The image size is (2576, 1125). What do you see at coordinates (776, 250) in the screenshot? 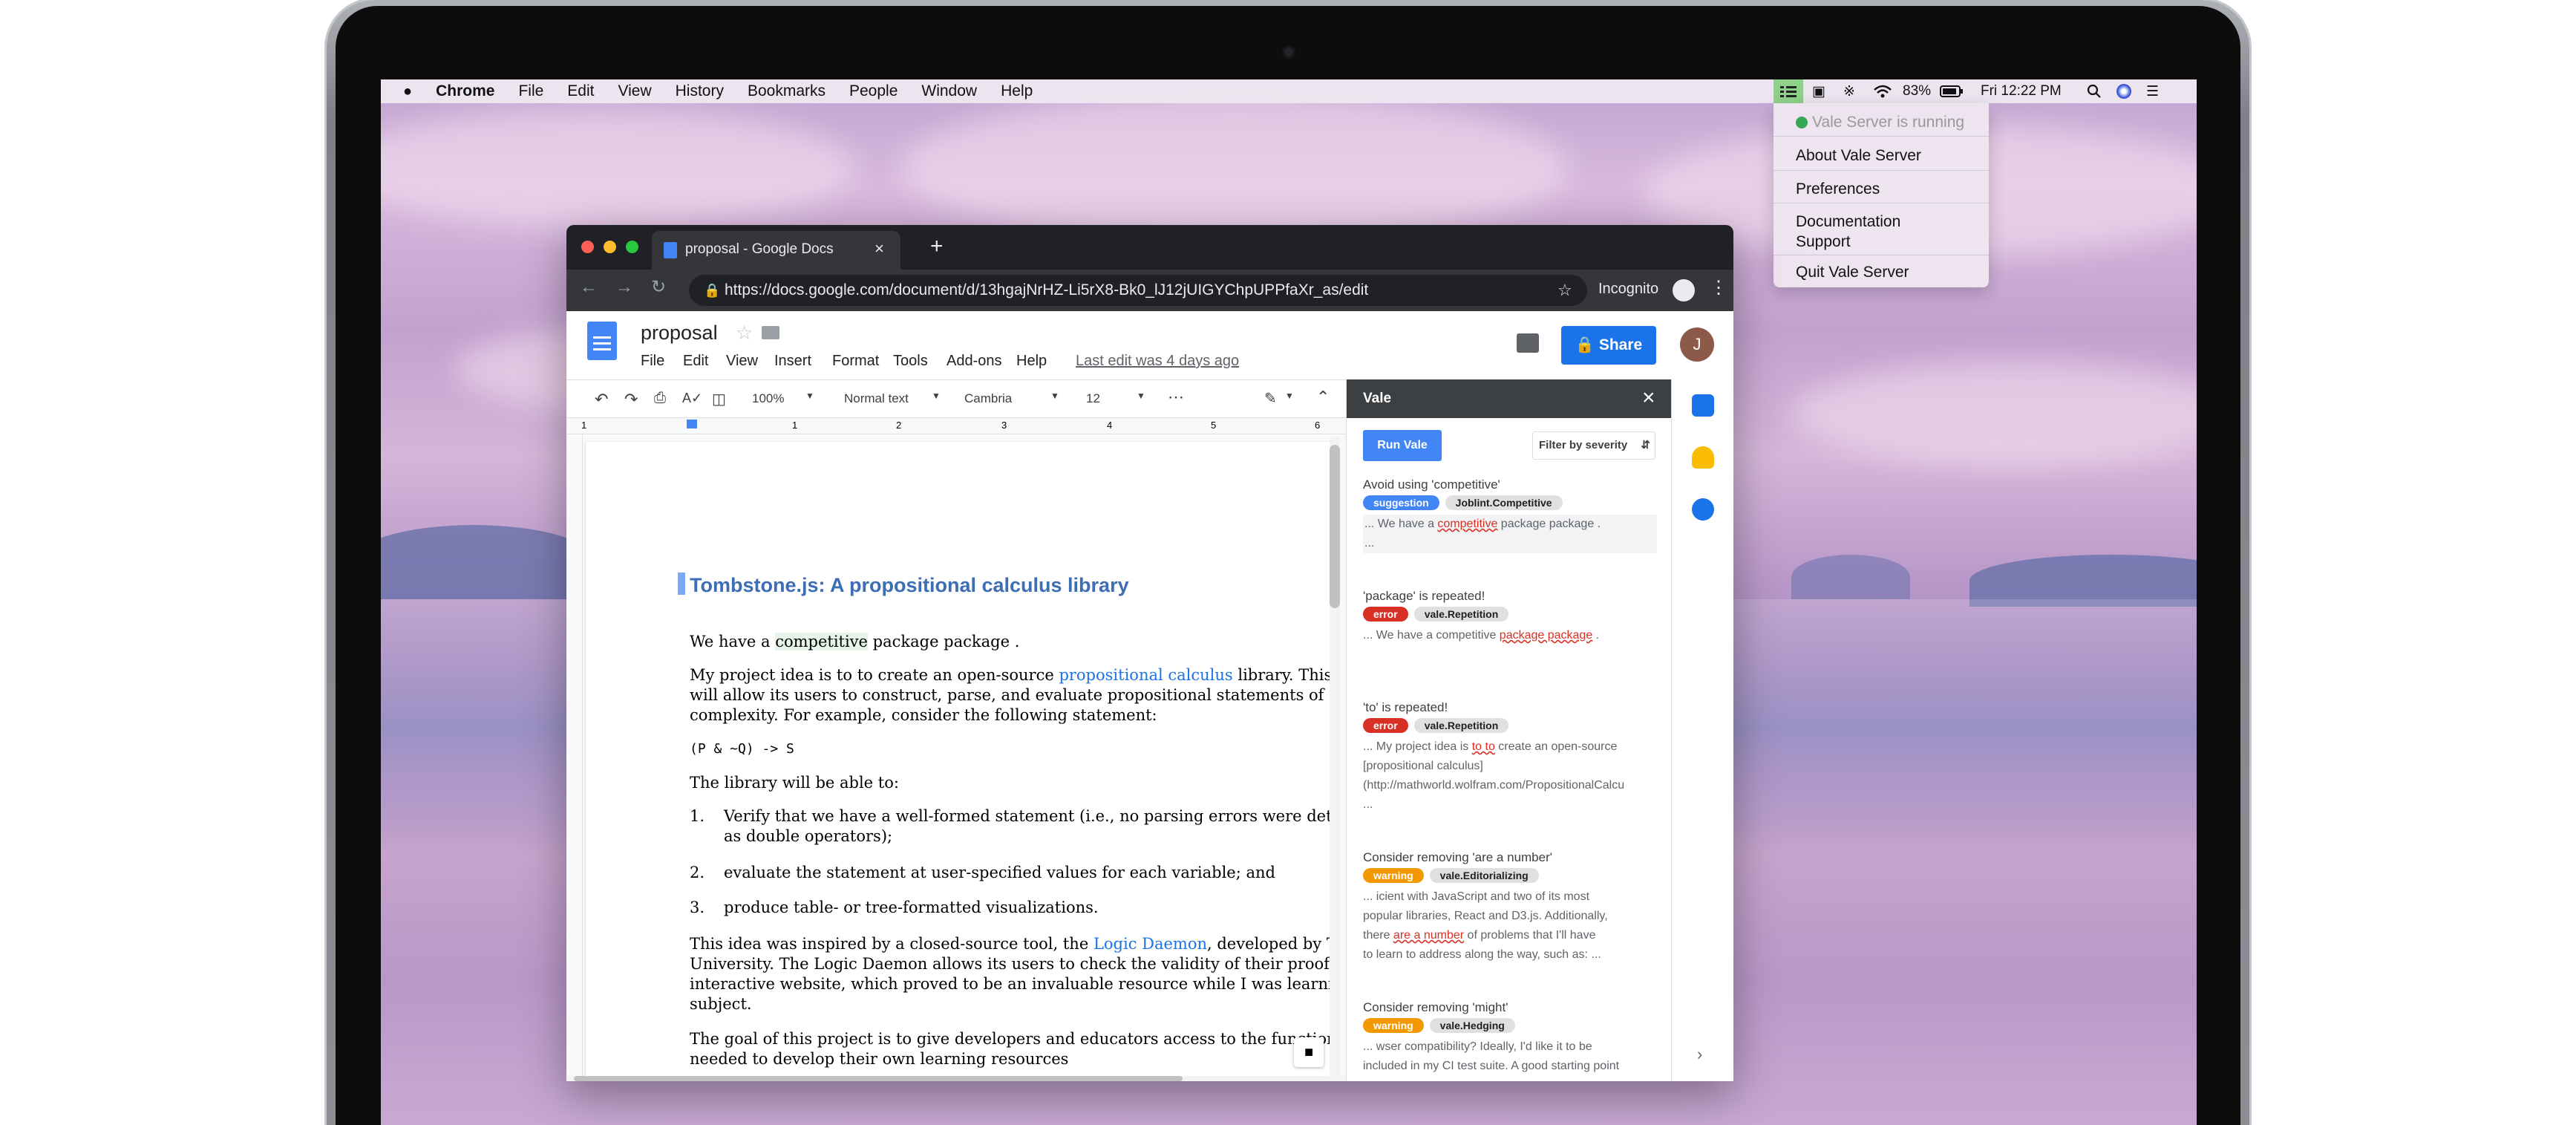
I see `tab-proposal: proposal - Google Docs ×` at bounding box center [776, 250].